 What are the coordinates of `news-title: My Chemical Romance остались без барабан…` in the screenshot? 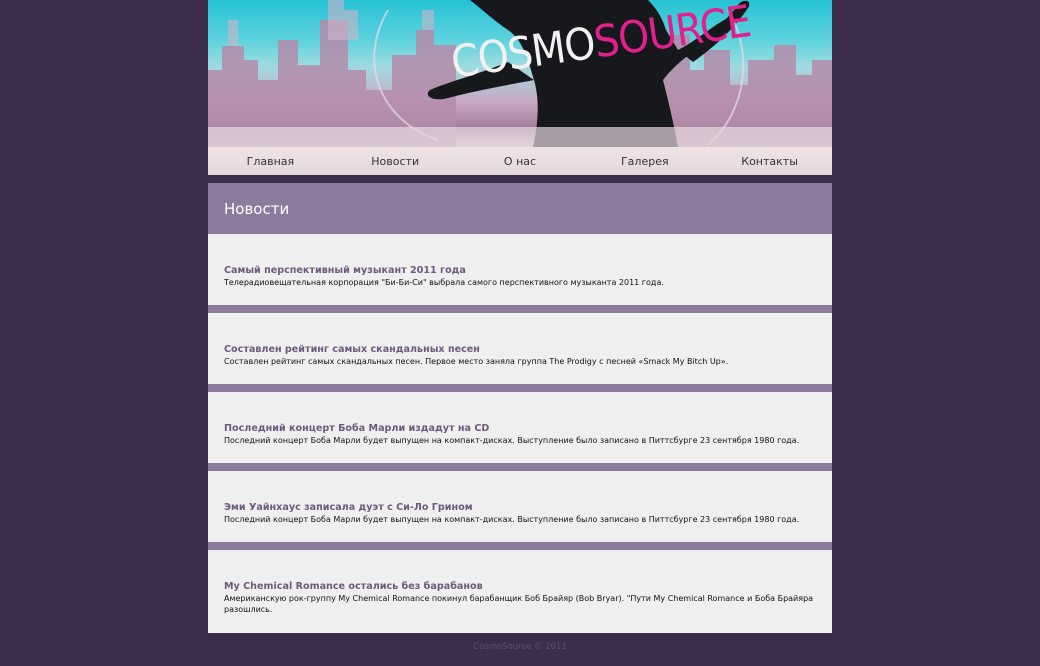 It's located at (520, 586).